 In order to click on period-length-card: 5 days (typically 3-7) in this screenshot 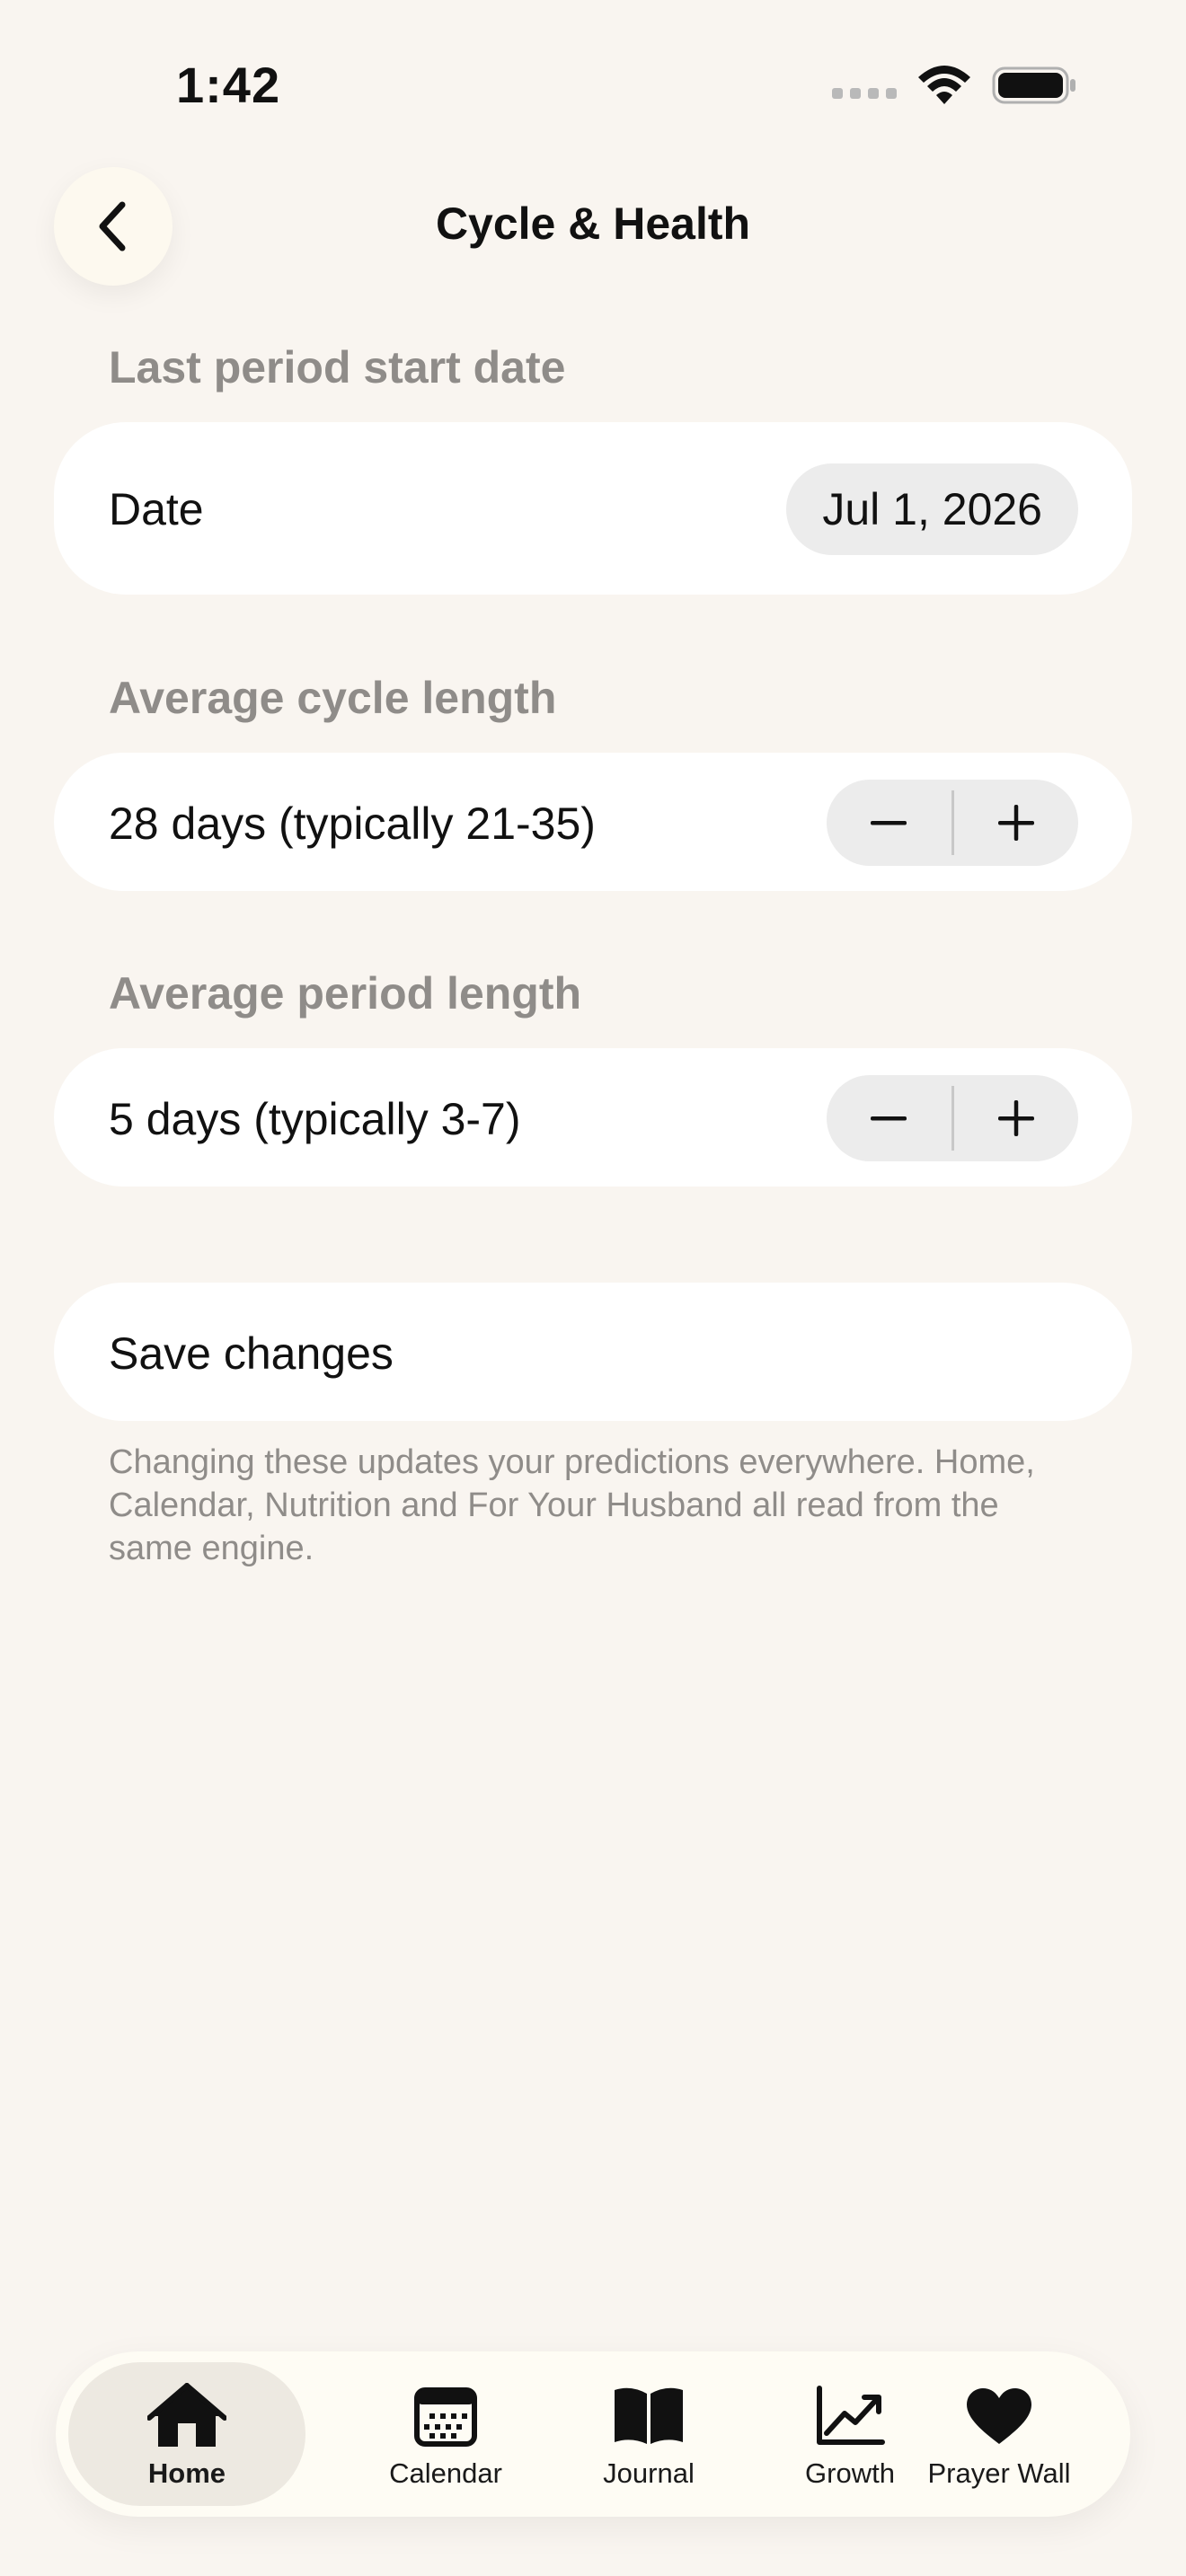, I will do `click(593, 1117)`.